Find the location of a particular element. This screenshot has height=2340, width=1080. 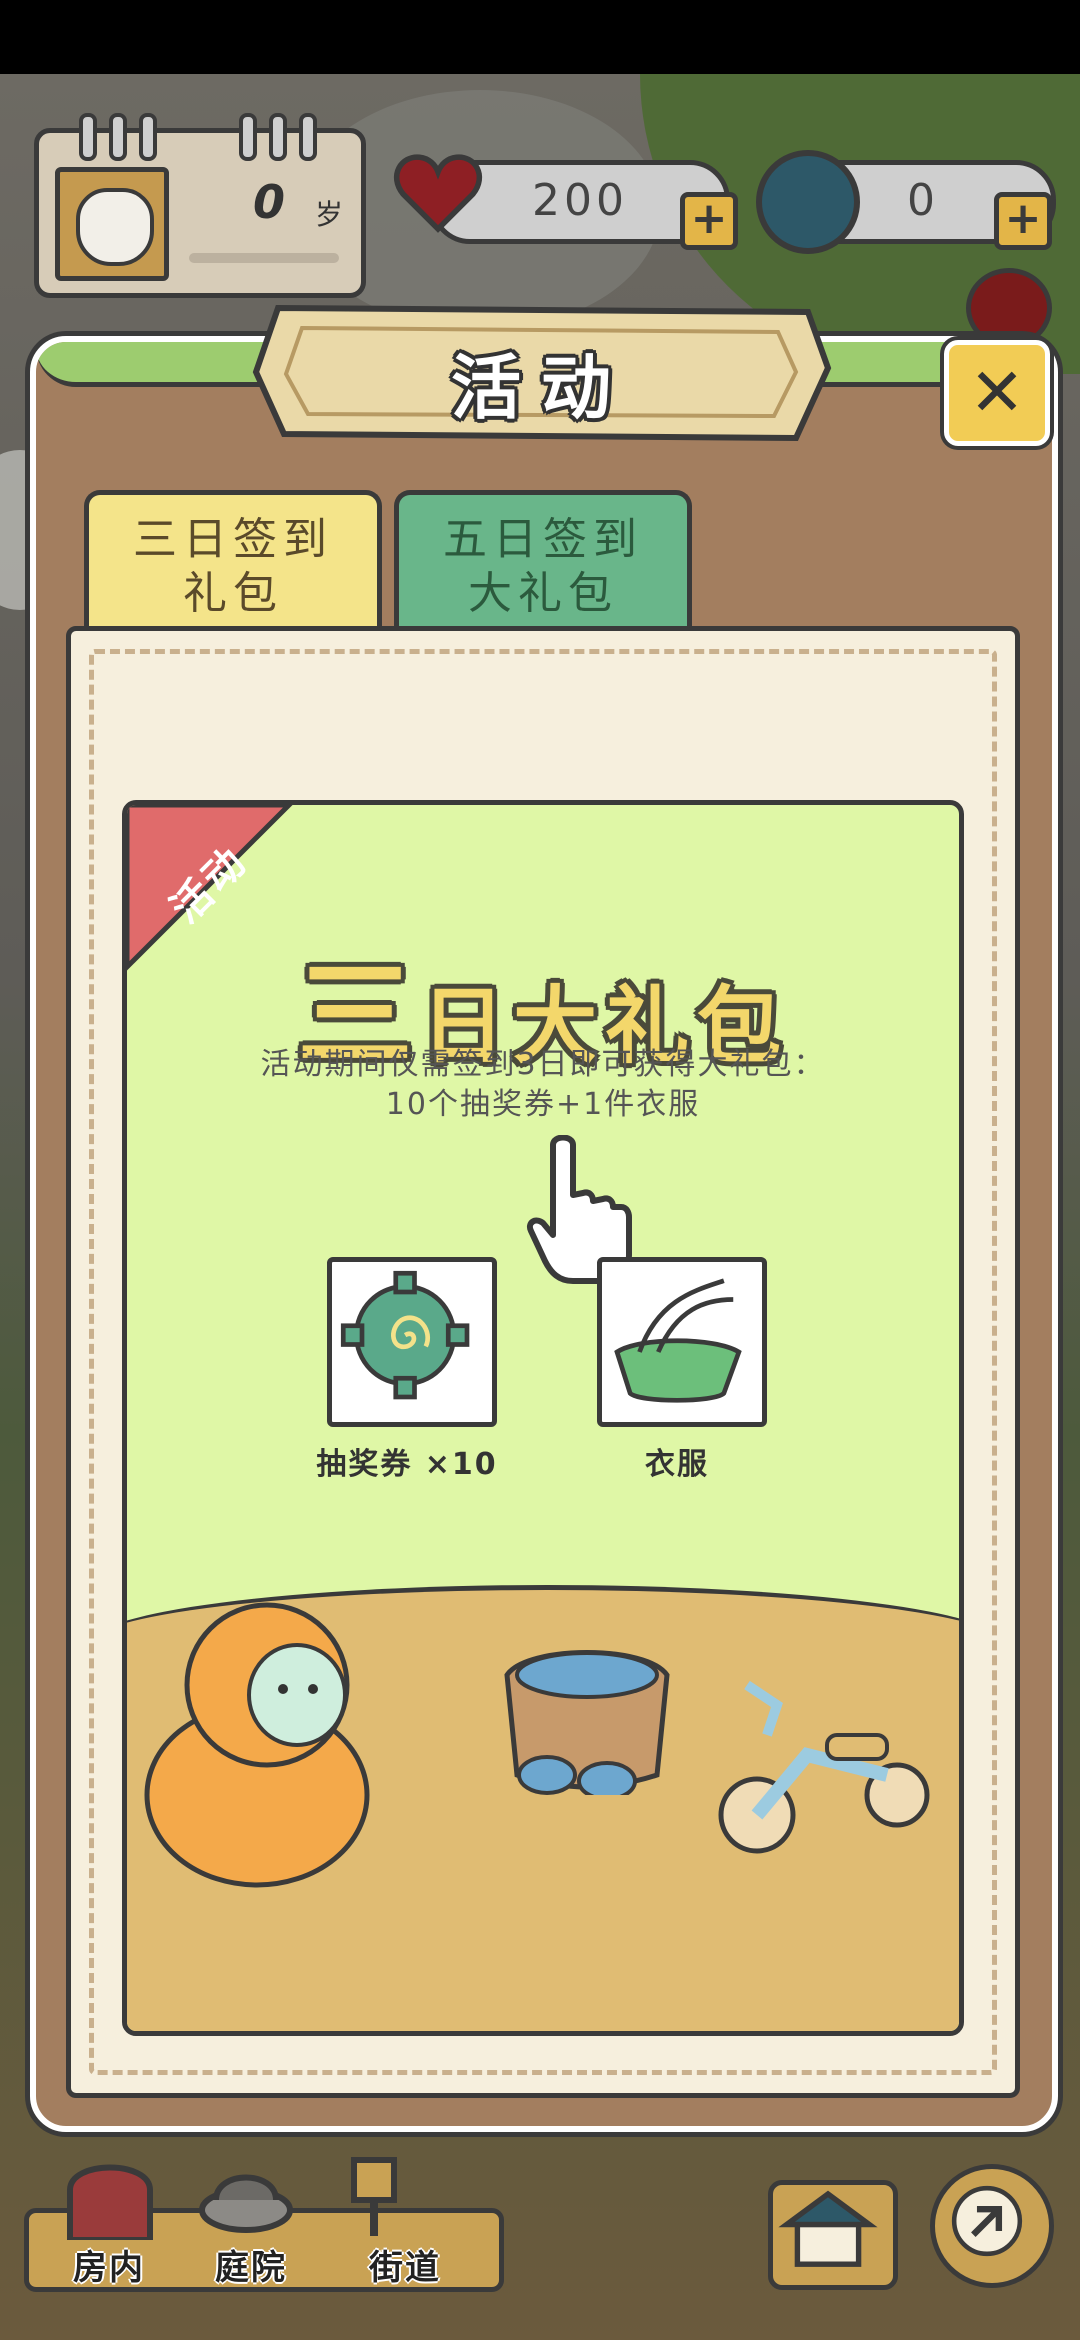

arrow-icon is located at coordinates (987, 2221).